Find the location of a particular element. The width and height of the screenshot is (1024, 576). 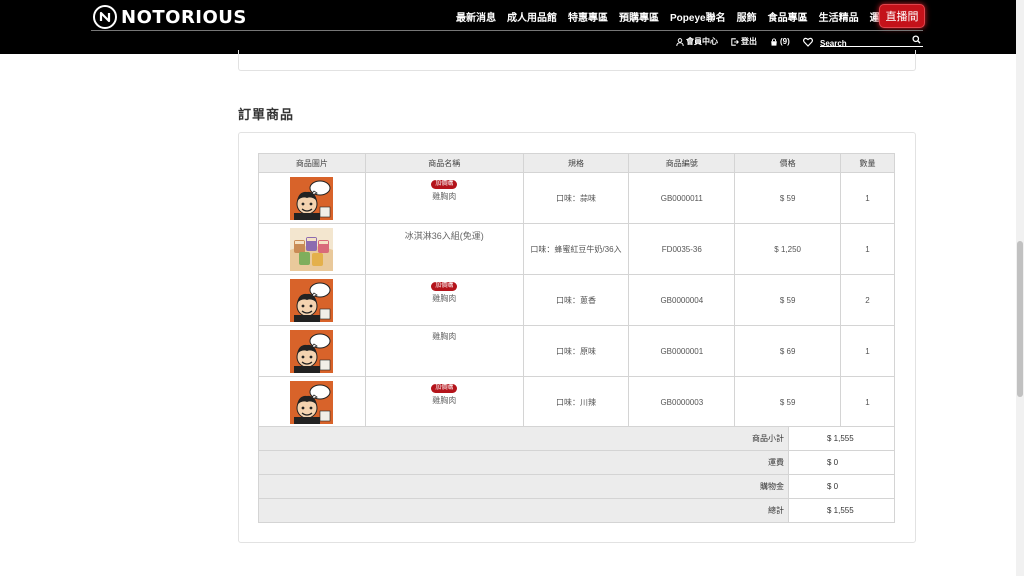

product-spec: 口味：蒜味 is located at coordinates (576, 198).